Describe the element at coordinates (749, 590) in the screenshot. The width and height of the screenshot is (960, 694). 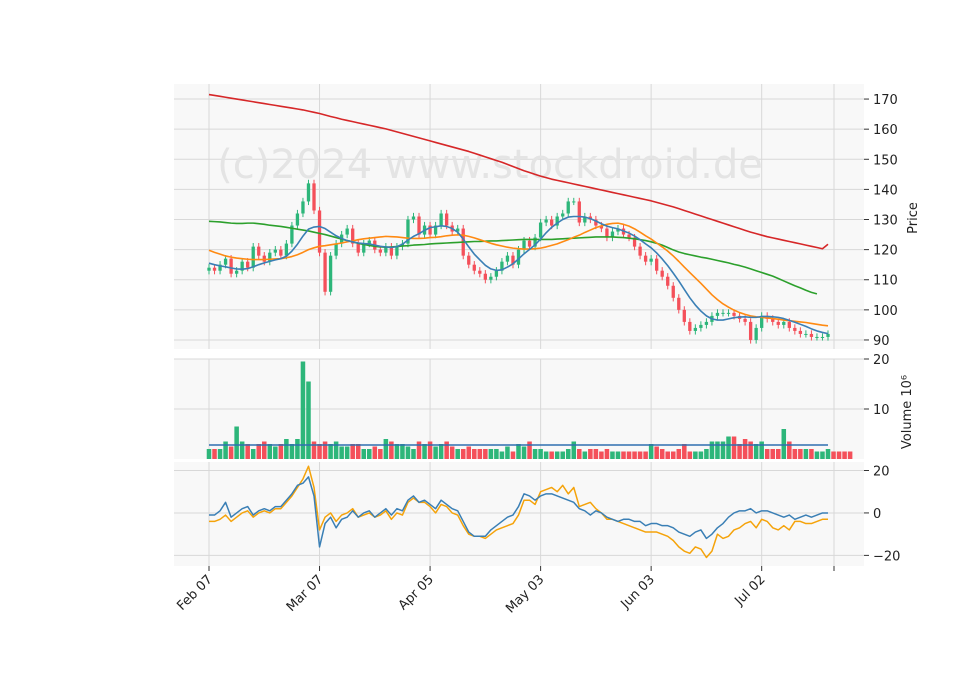
I see `x-tick-label: Jul 02` at that location.